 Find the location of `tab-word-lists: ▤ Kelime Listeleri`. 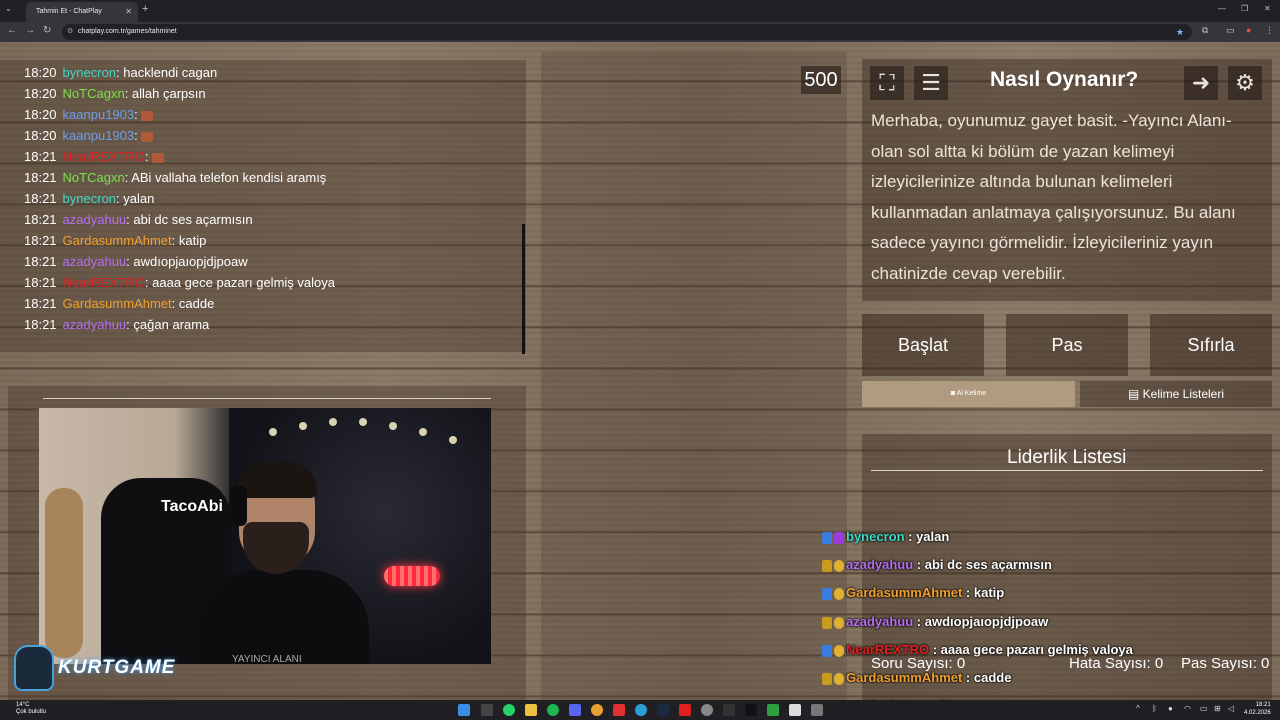

tab-word-lists: ▤ Kelime Listeleri is located at coordinates (1176, 394).